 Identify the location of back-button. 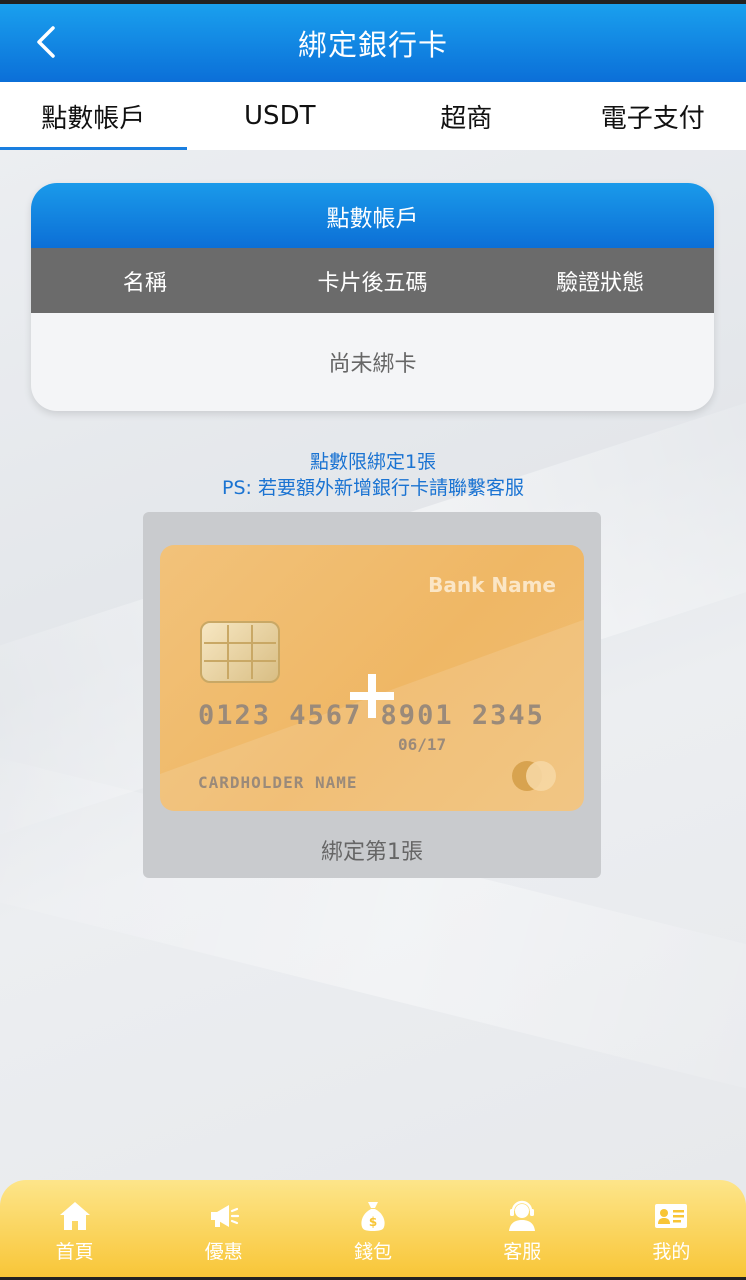
(46, 42).